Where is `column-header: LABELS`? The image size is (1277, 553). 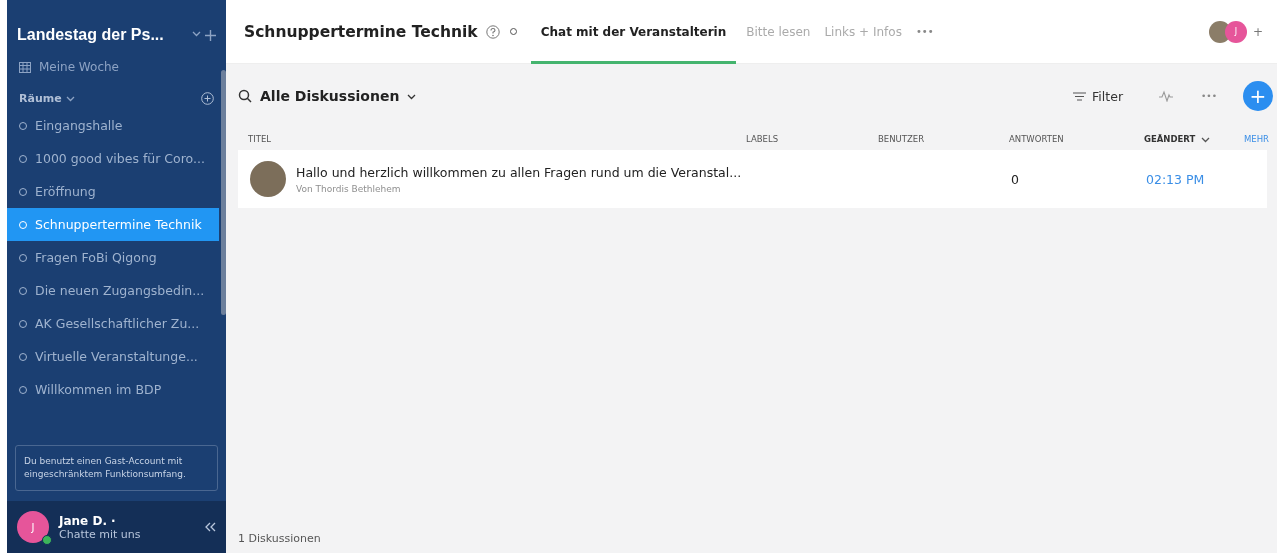
column-header: LABELS is located at coordinates (812, 139).